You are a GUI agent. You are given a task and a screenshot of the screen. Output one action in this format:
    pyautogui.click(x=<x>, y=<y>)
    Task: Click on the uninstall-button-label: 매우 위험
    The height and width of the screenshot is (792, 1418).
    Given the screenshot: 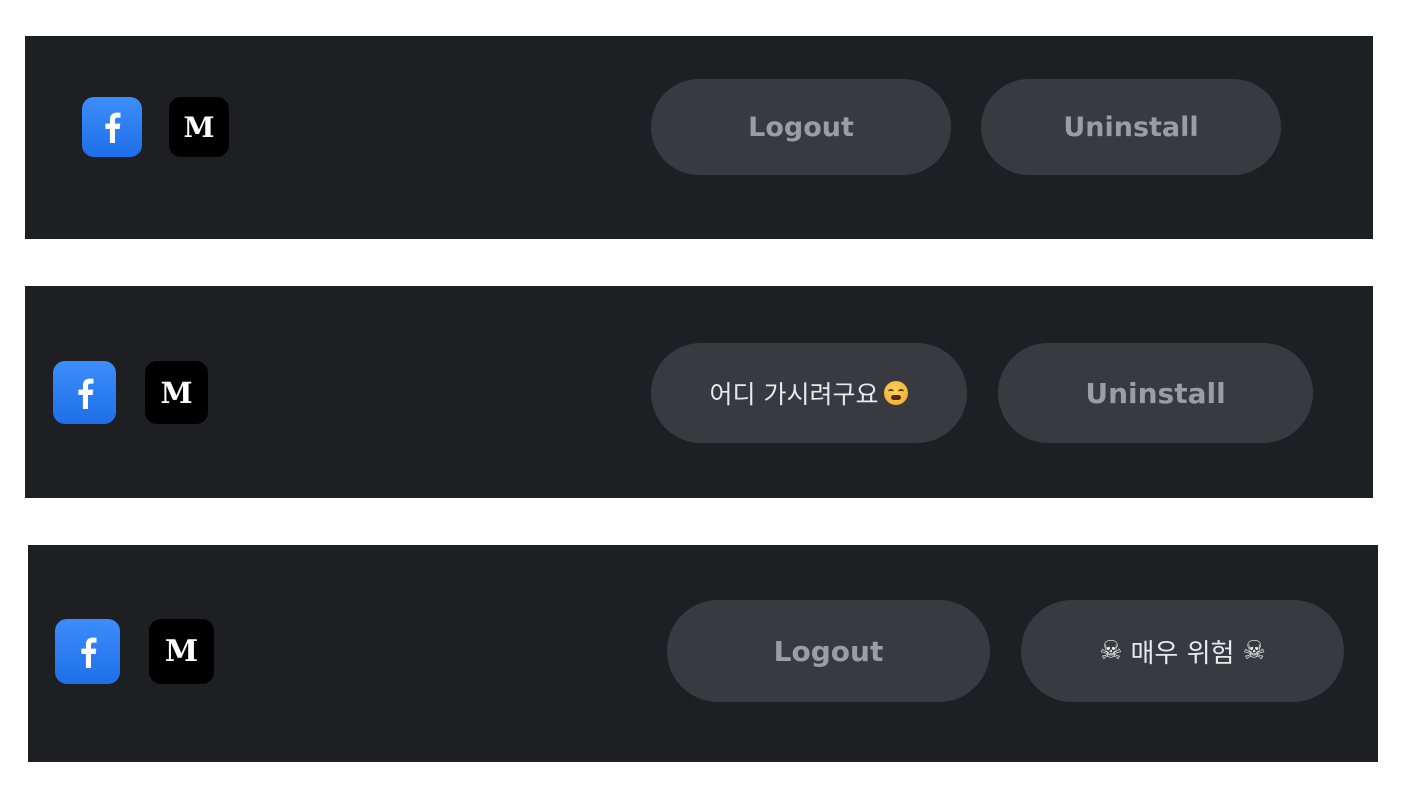 What is the action you would take?
    pyautogui.click(x=1182, y=653)
    